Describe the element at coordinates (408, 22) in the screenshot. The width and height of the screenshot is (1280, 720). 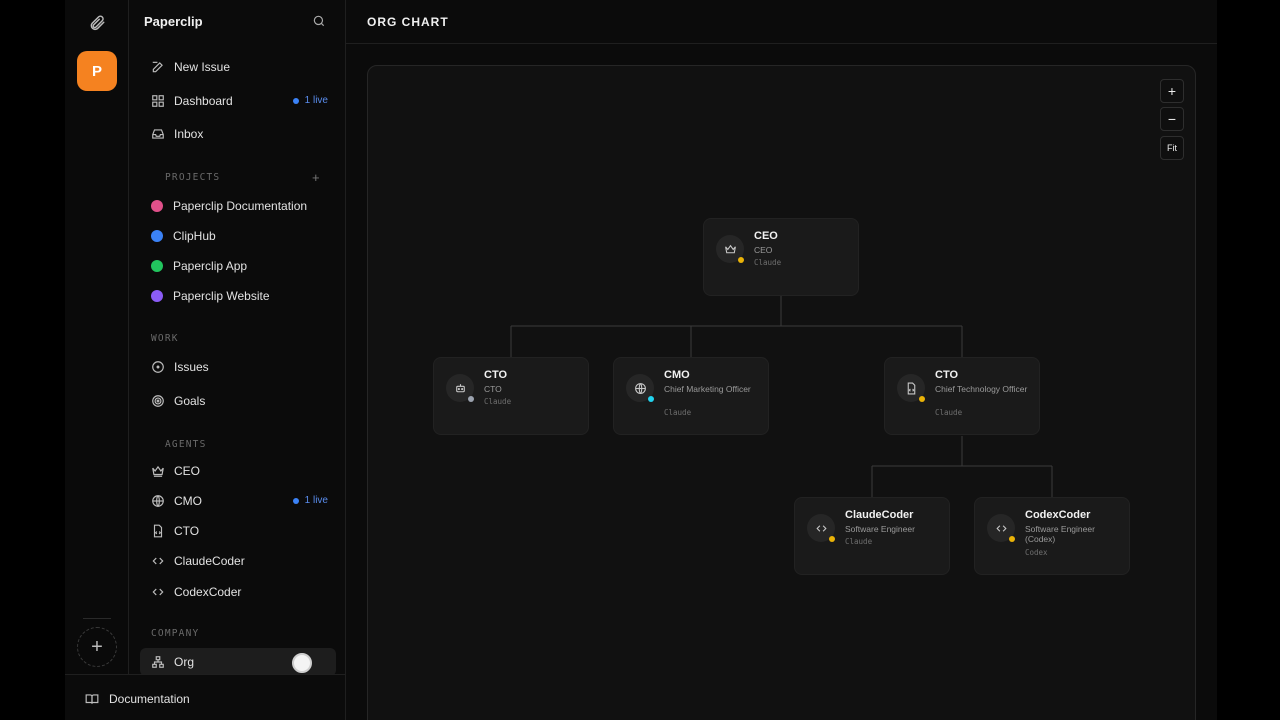
I see `page-title: ORG CHART` at that location.